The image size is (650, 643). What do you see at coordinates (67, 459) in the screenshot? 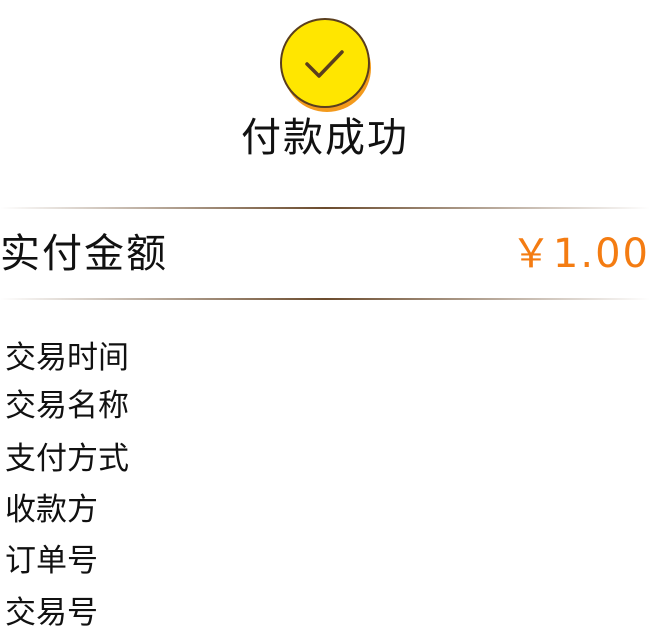
I see `detail-payment-method: 支付方式` at bounding box center [67, 459].